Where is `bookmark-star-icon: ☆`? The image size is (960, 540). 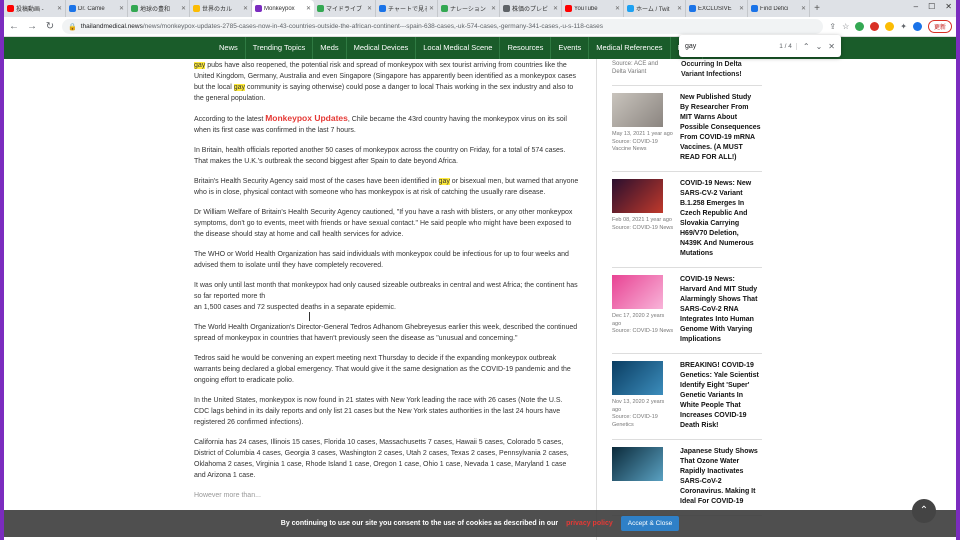
bookmark-star-icon: ☆ is located at coordinates (845, 26).